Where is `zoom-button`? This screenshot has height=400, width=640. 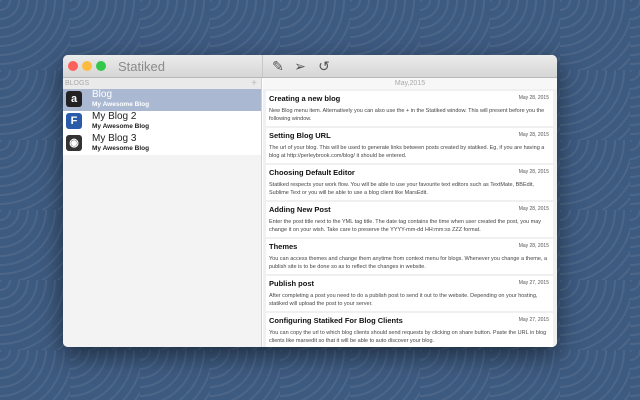
zoom-button is located at coordinates (101, 66).